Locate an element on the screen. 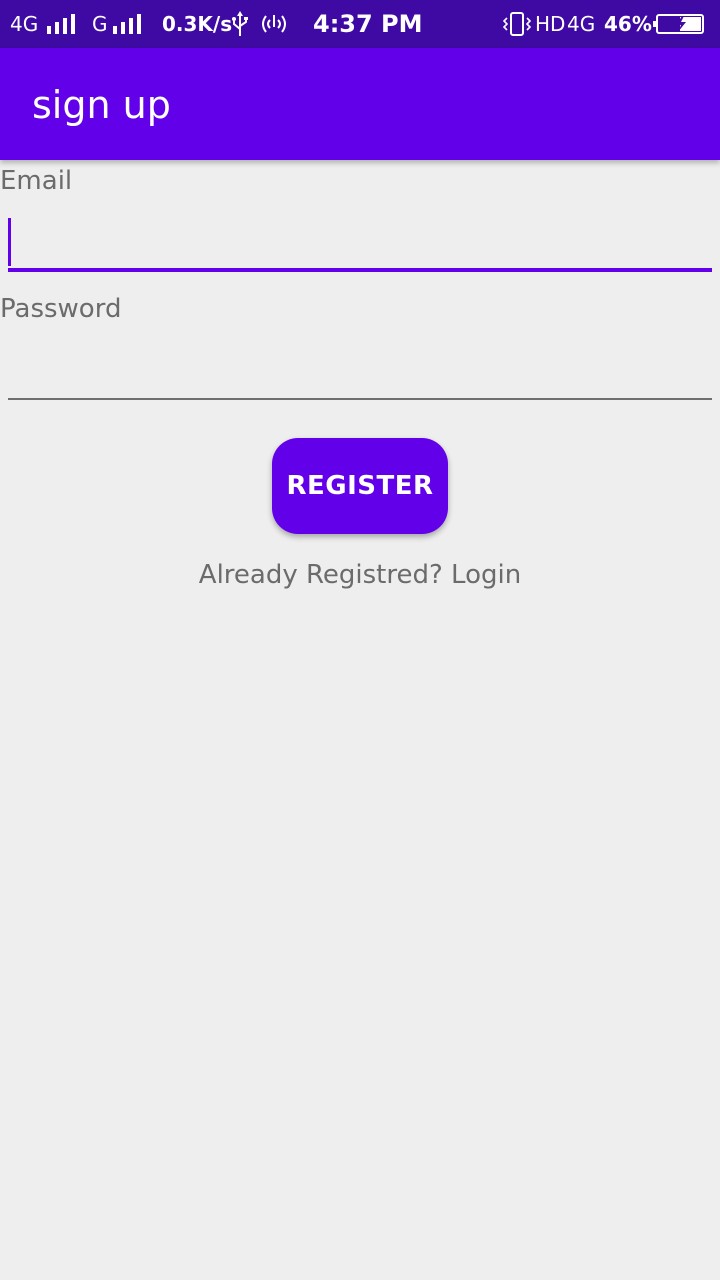  page-title: sign up is located at coordinates (101, 105).